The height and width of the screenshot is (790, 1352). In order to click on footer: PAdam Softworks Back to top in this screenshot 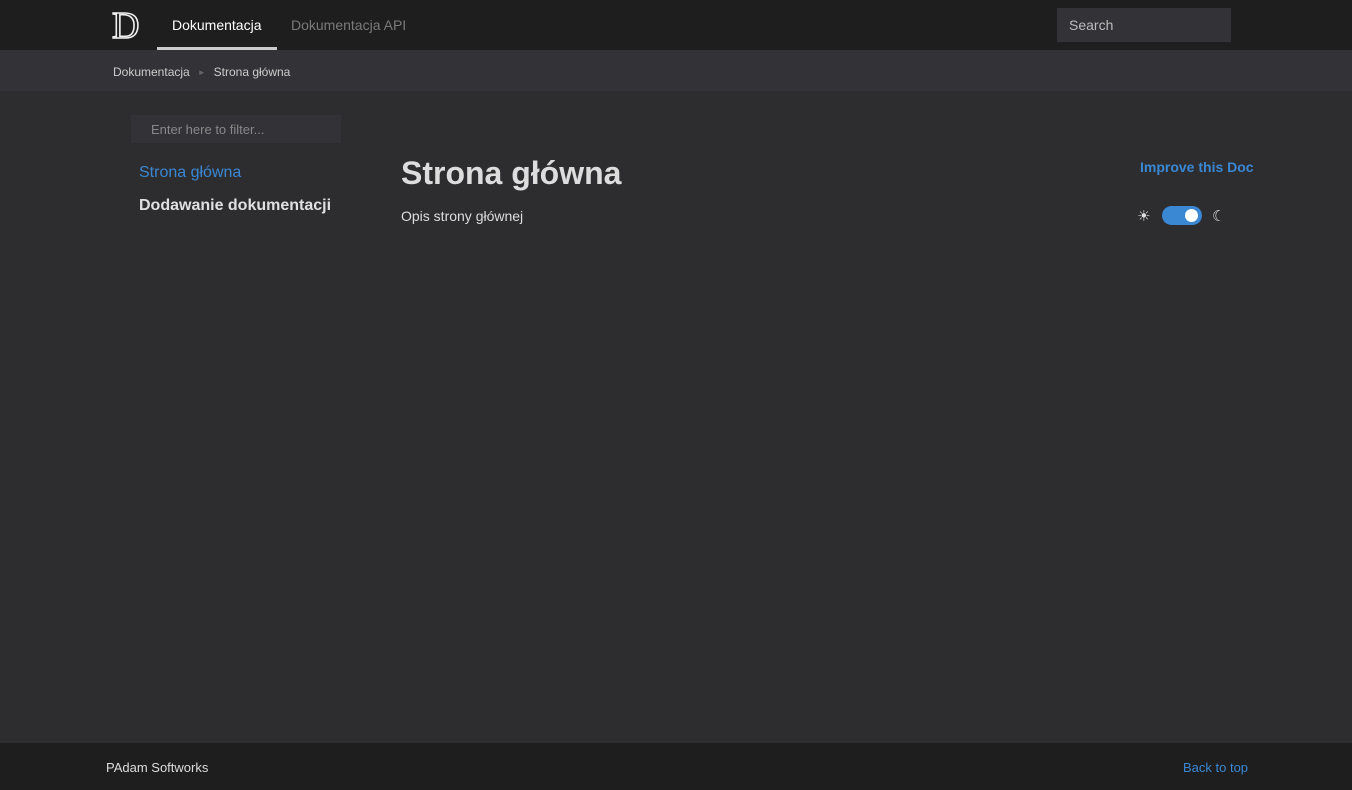, I will do `click(676, 766)`.